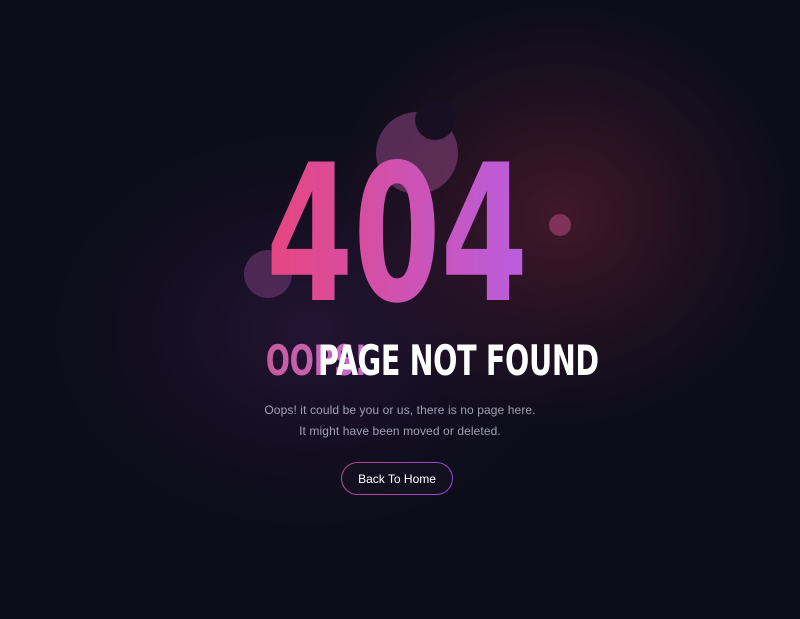 Image resolution: width=800 pixels, height=619 pixels. I want to click on error-code-graphic: 404, so click(397, 228).